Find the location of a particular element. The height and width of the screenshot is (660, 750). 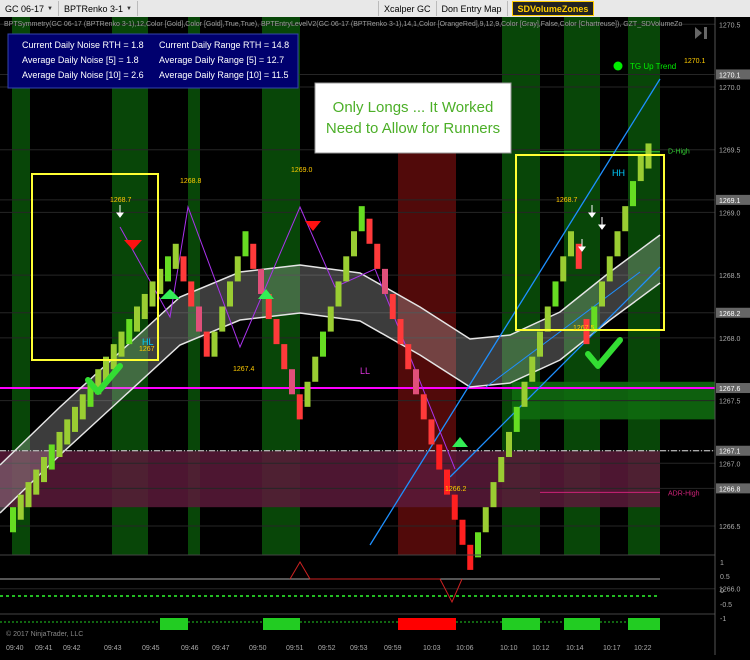

osc-tick-label: -1 is located at coordinates (723, 619).